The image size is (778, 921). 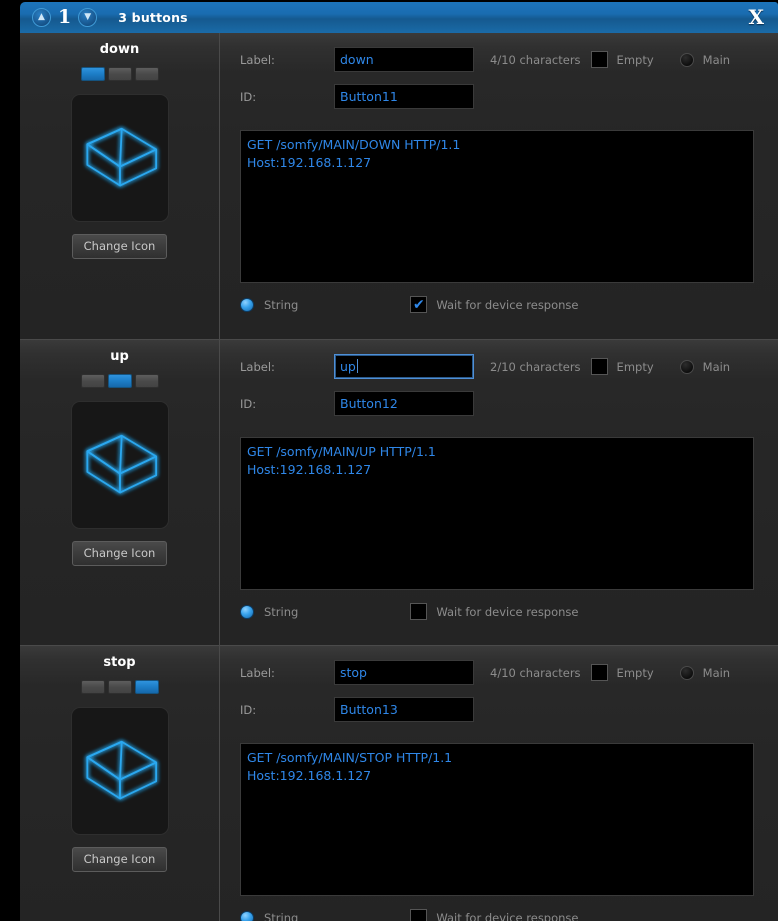 What do you see at coordinates (41, 17) in the screenshot?
I see `chevron-up-icon: ▲` at bounding box center [41, 17].